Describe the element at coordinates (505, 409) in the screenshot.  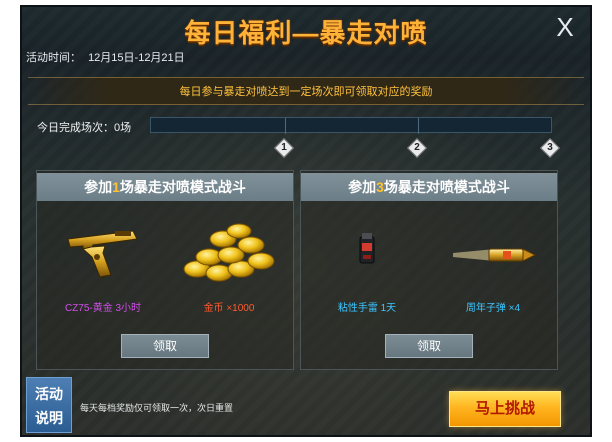
I see `challenge-now-button: 马上挑战` at that location.